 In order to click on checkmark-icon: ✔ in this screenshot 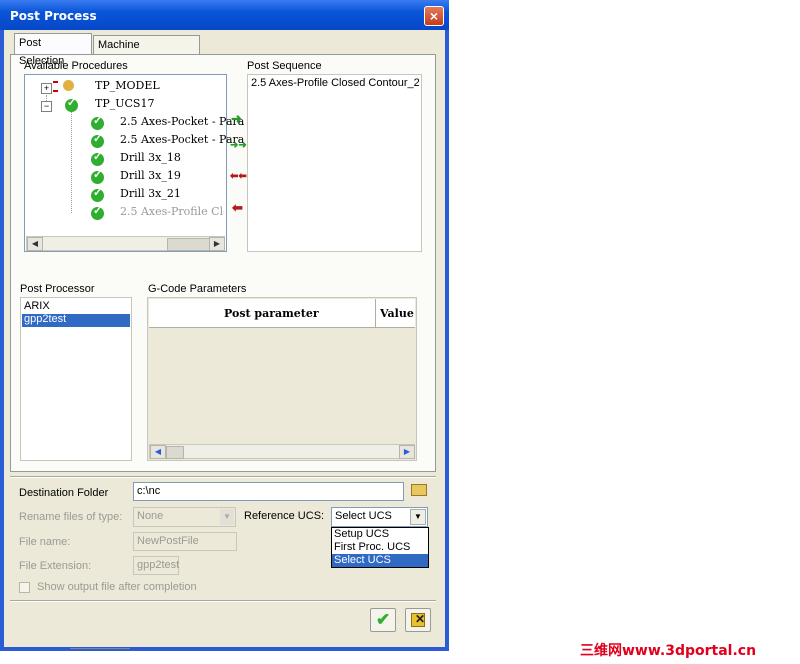, I will do `click(383, 619)`.